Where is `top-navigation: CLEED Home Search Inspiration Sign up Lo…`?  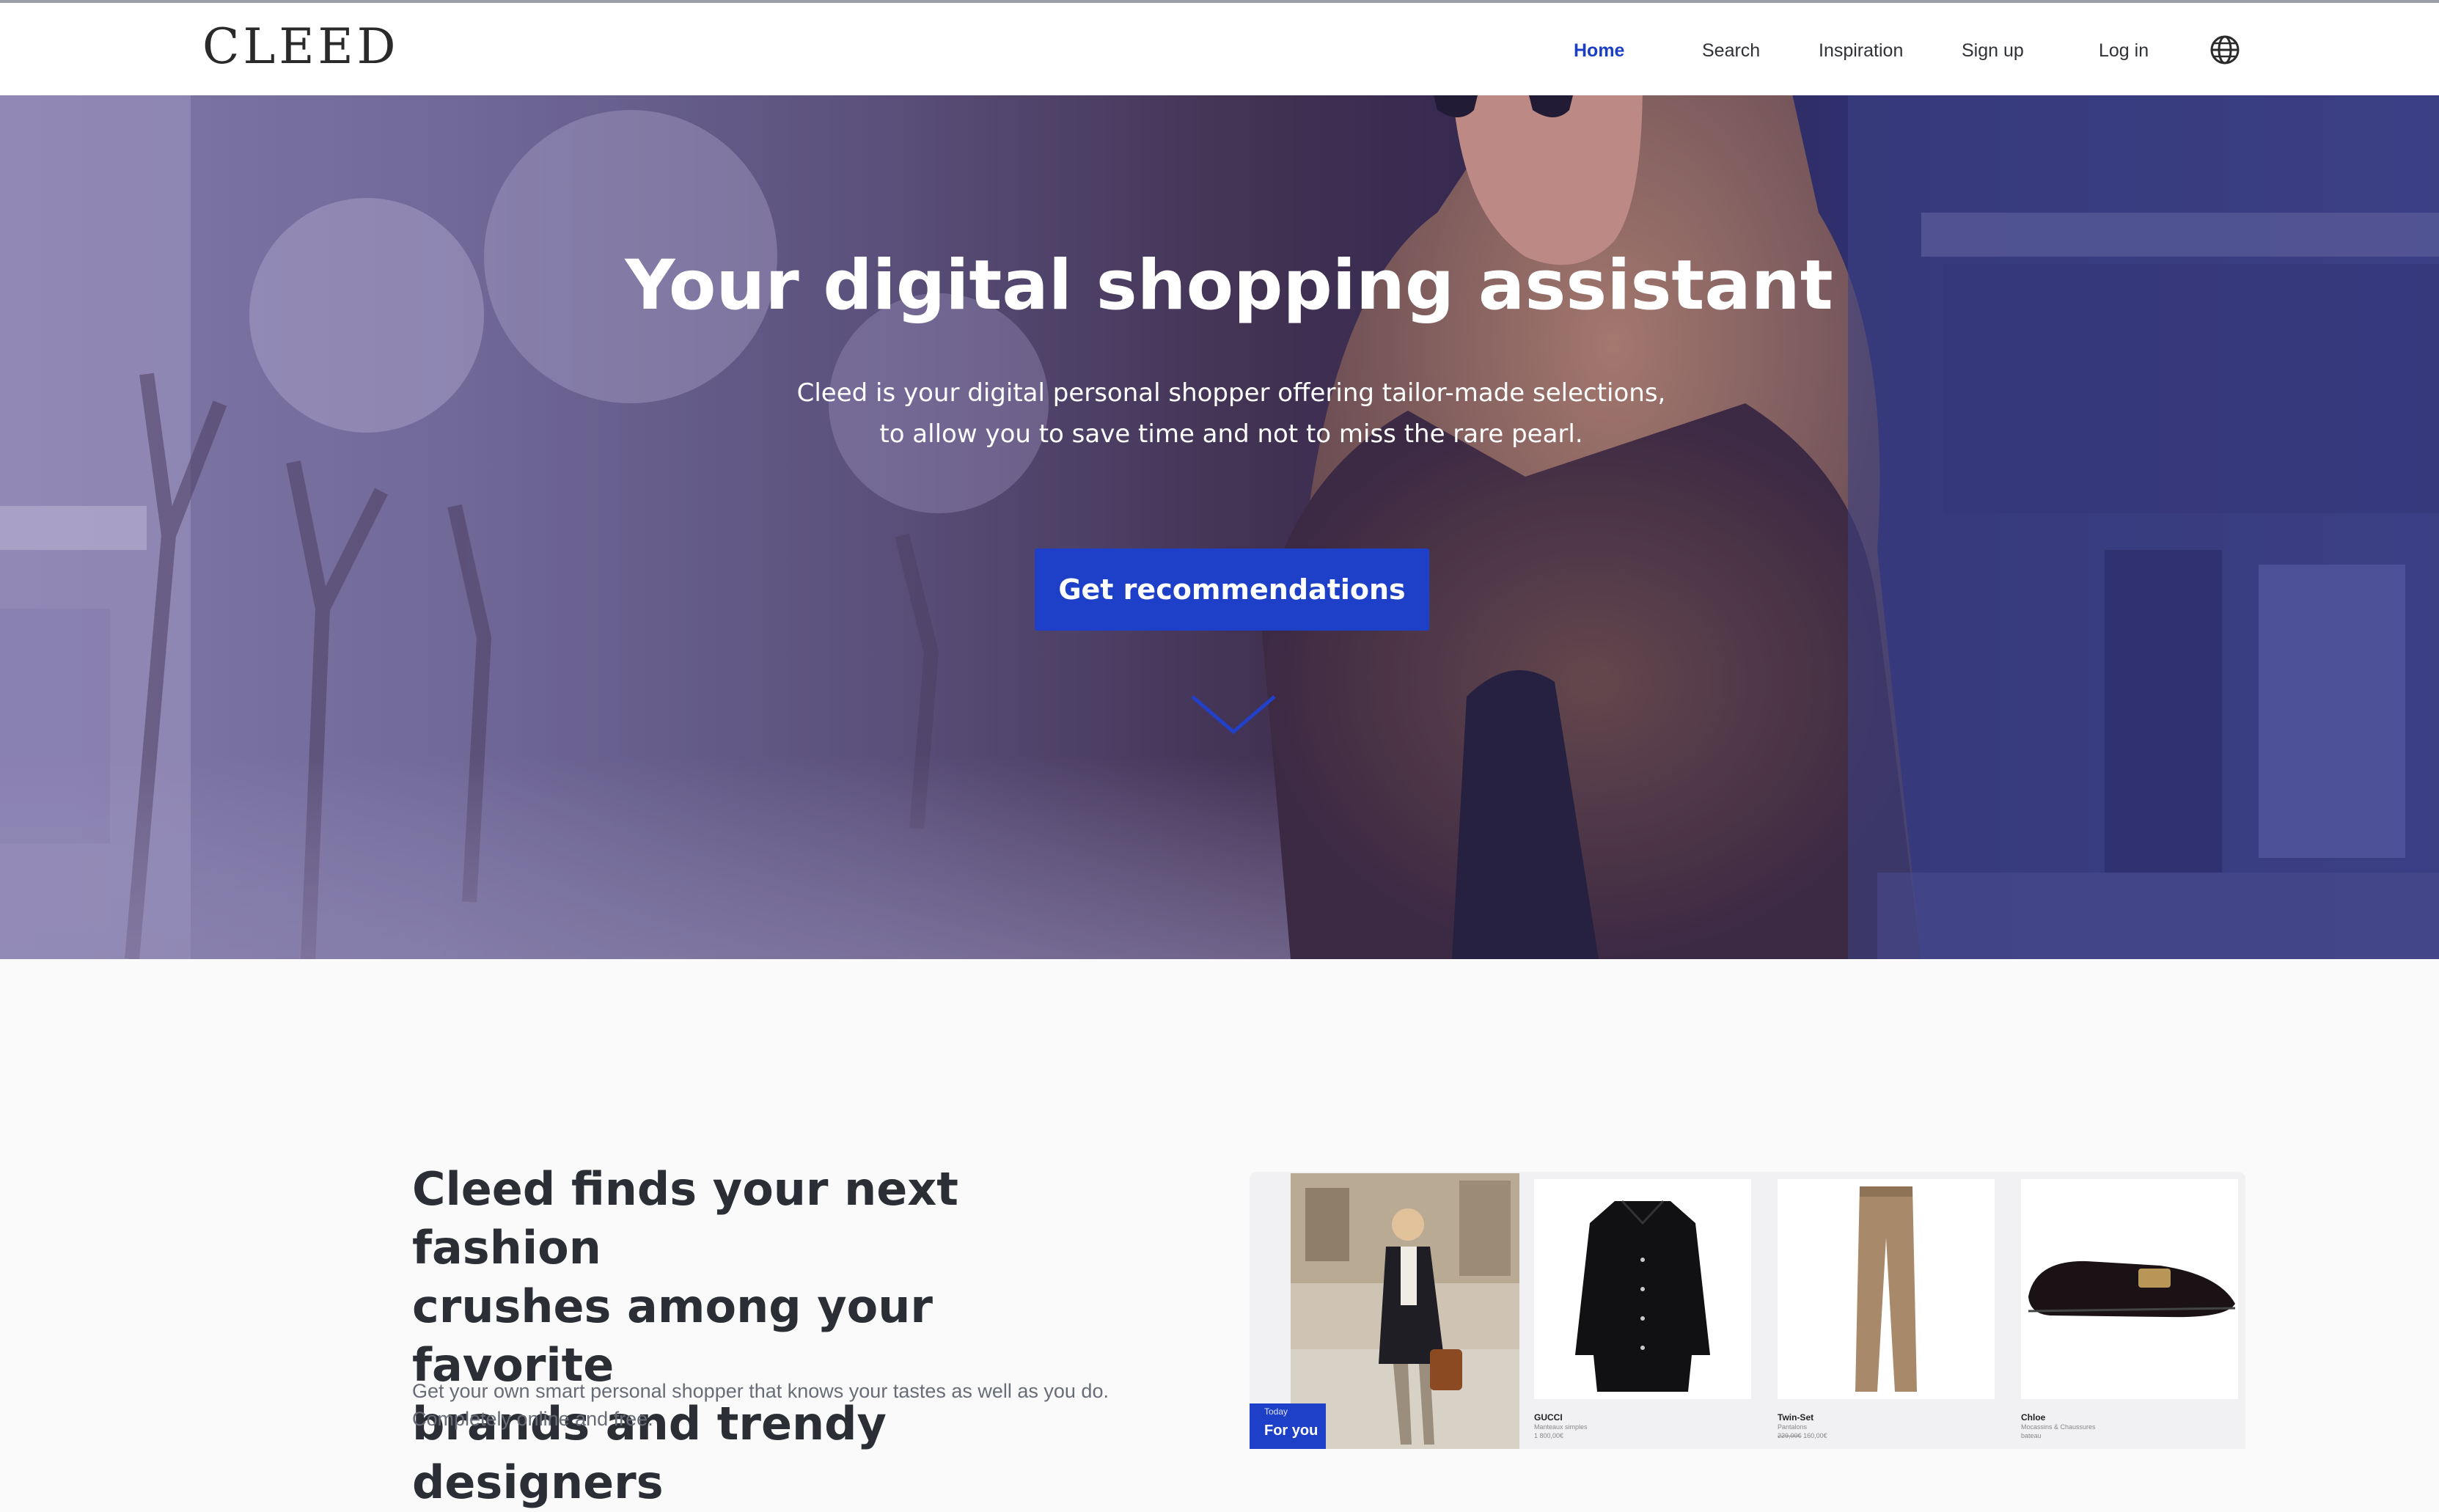
top-navigation: CLEED Home Search Inspiration Sign up Lo… is located at coordinates (1219, 49).